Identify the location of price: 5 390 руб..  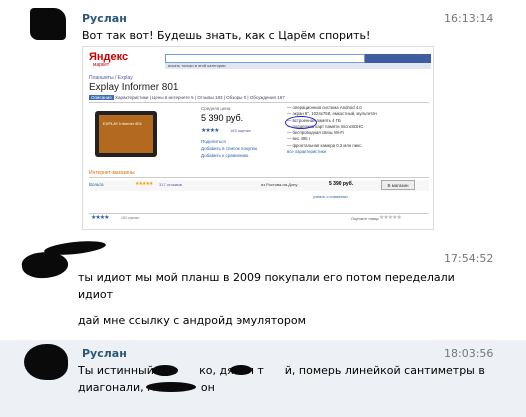
(222, 118).